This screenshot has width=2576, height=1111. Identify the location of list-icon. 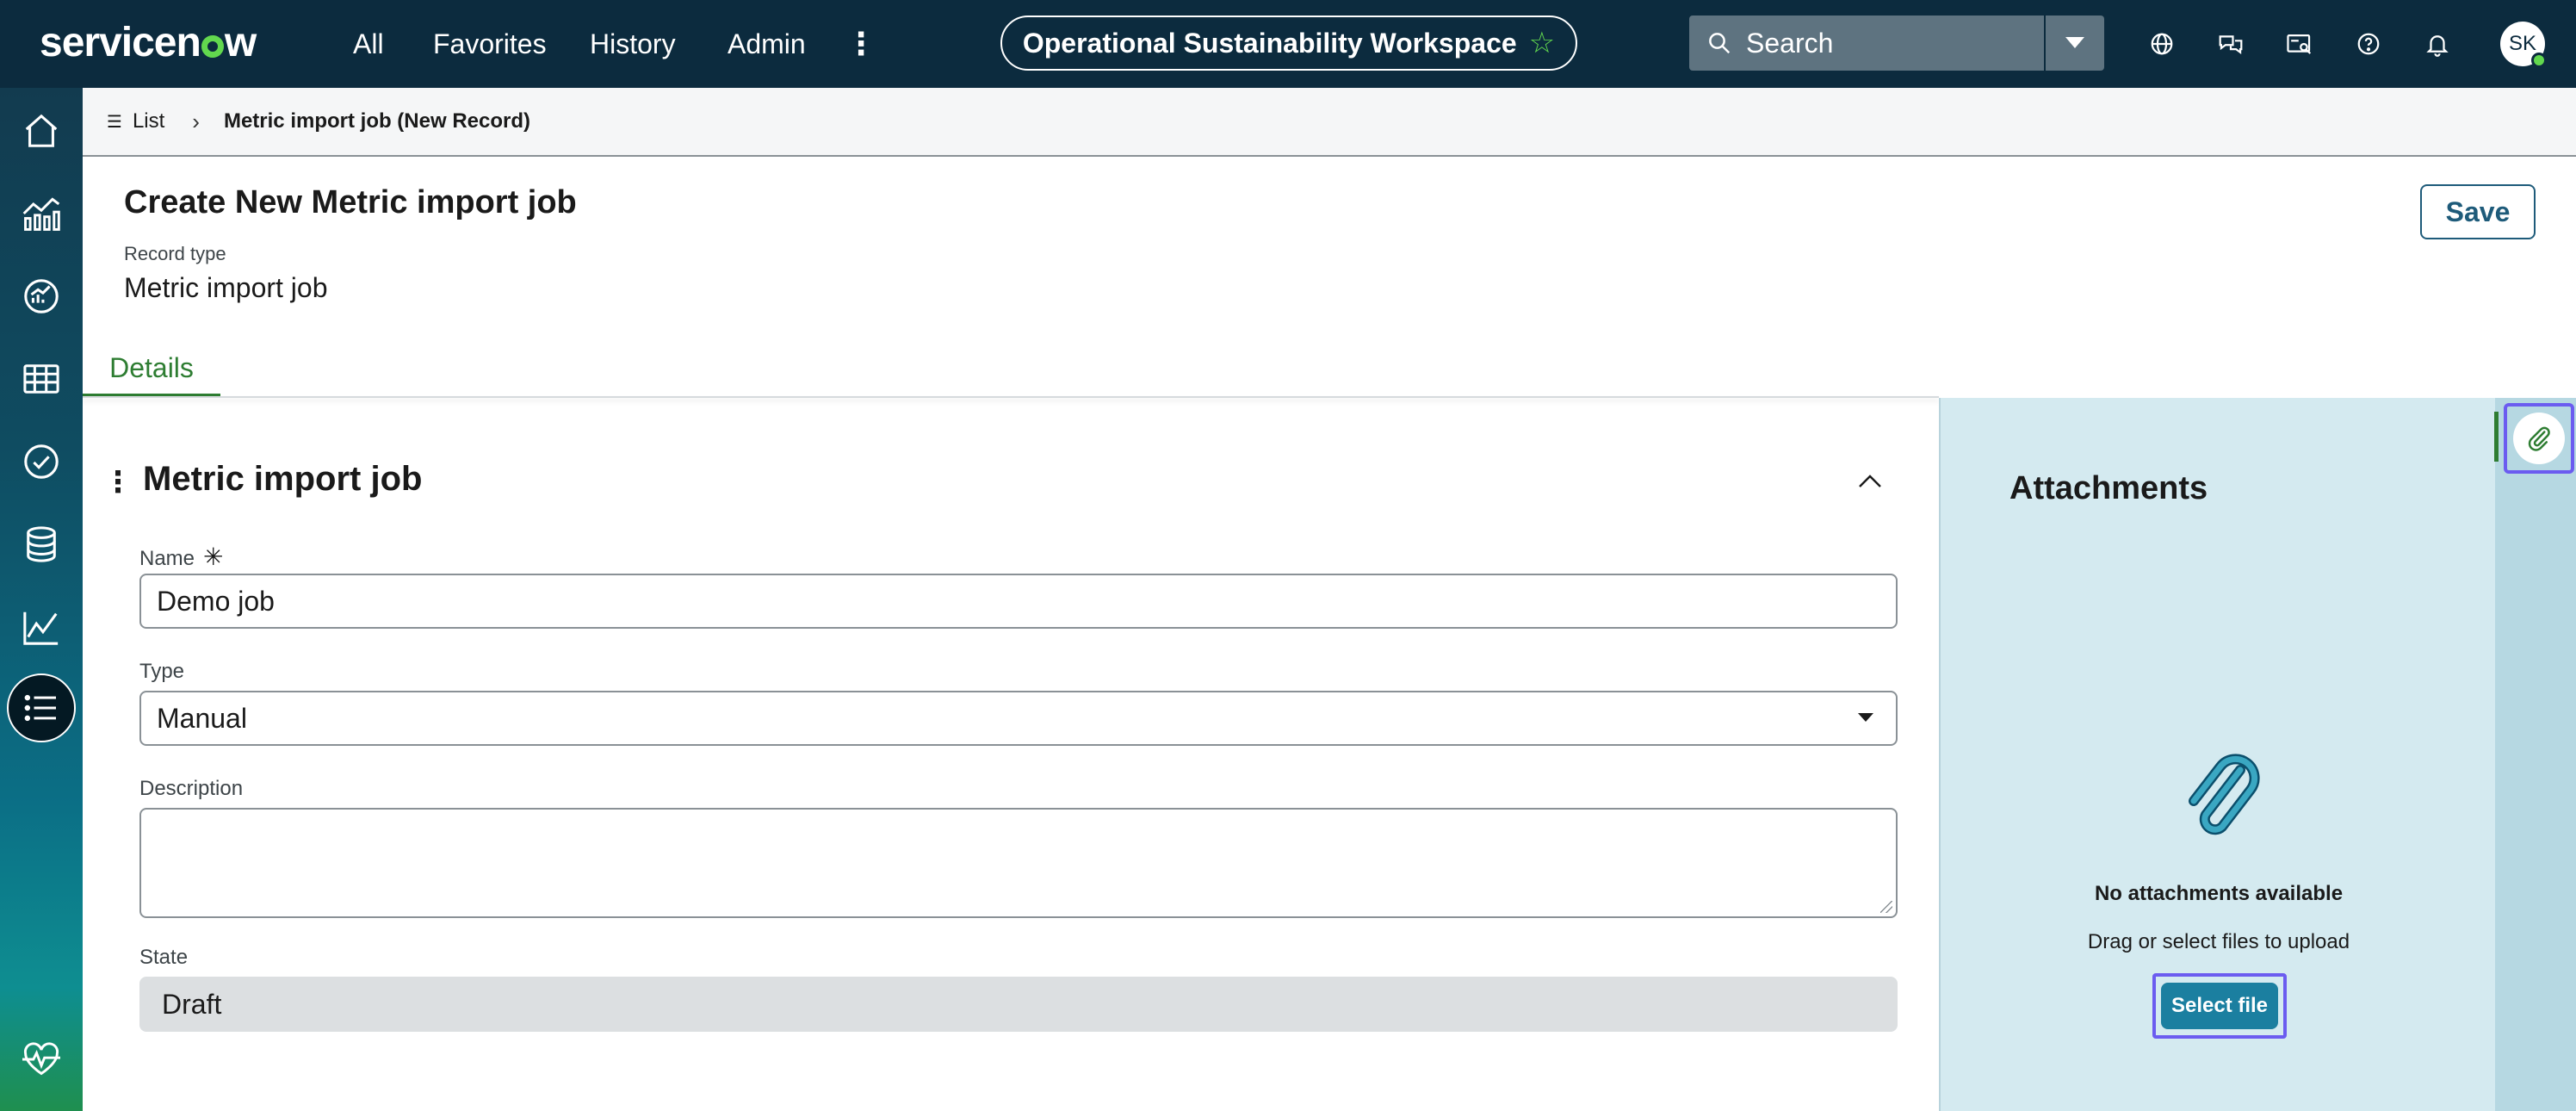
(42, 707).